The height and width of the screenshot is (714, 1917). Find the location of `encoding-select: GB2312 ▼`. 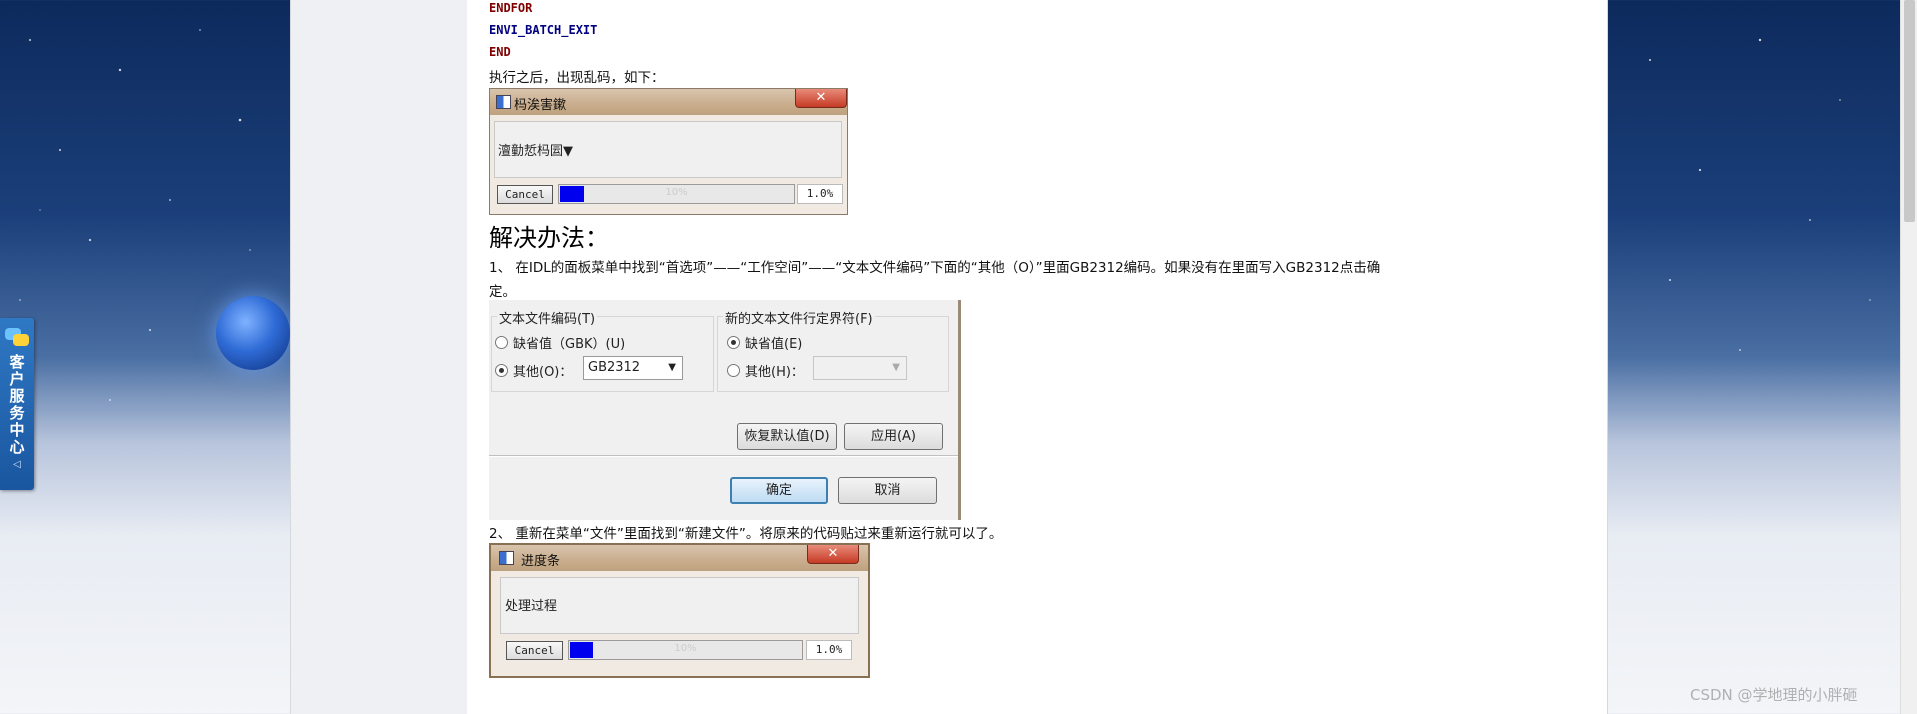

encoding-select: GB2312 ▼ is located at coordinates (633, 368).